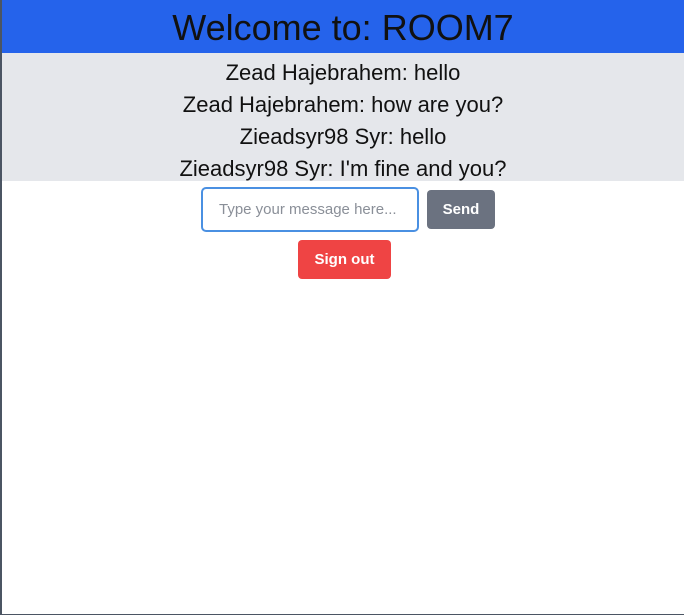 This screenshot has width=685, height=616. I want to click on message-item: Zieadsyr98 Syr: I'm fine and you?, so click(343, 168).